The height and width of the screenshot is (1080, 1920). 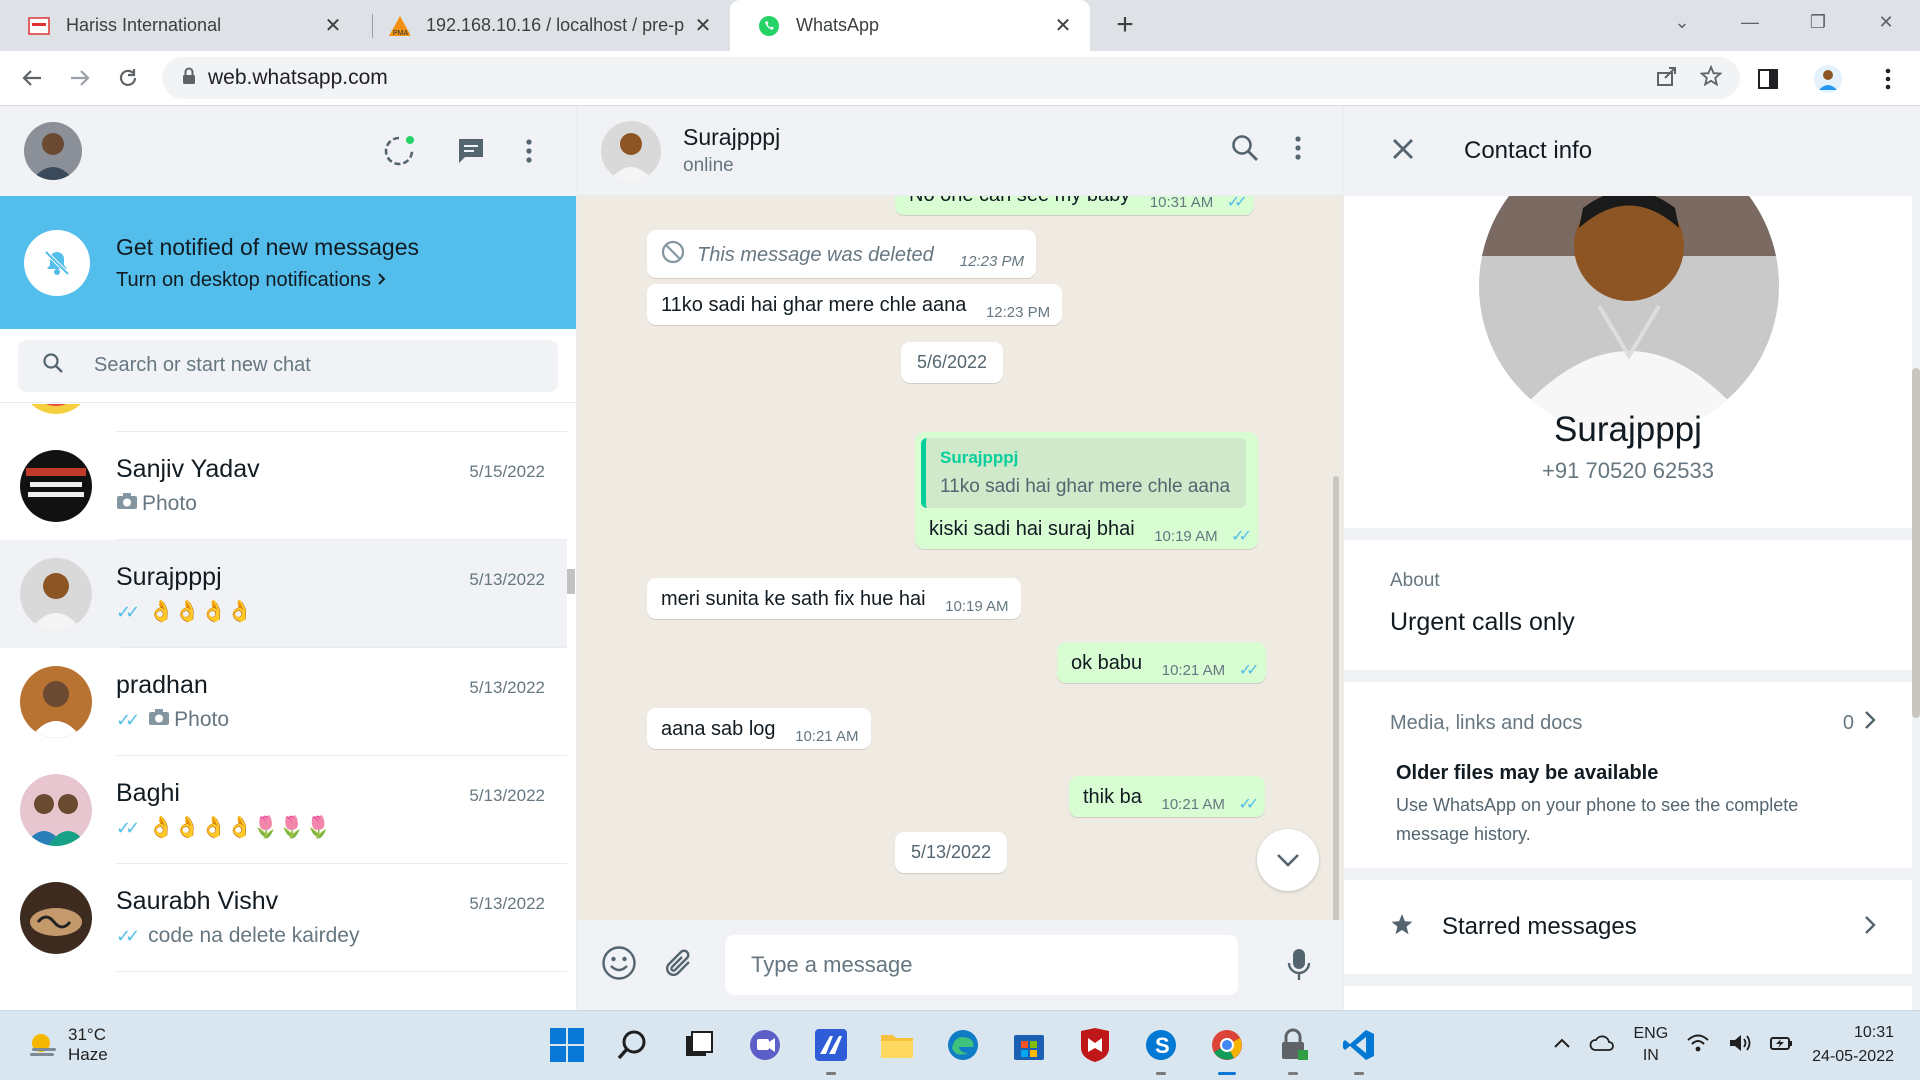 I want to click on clock-date: 24-05-2022, so click(x=1853, y=1056).